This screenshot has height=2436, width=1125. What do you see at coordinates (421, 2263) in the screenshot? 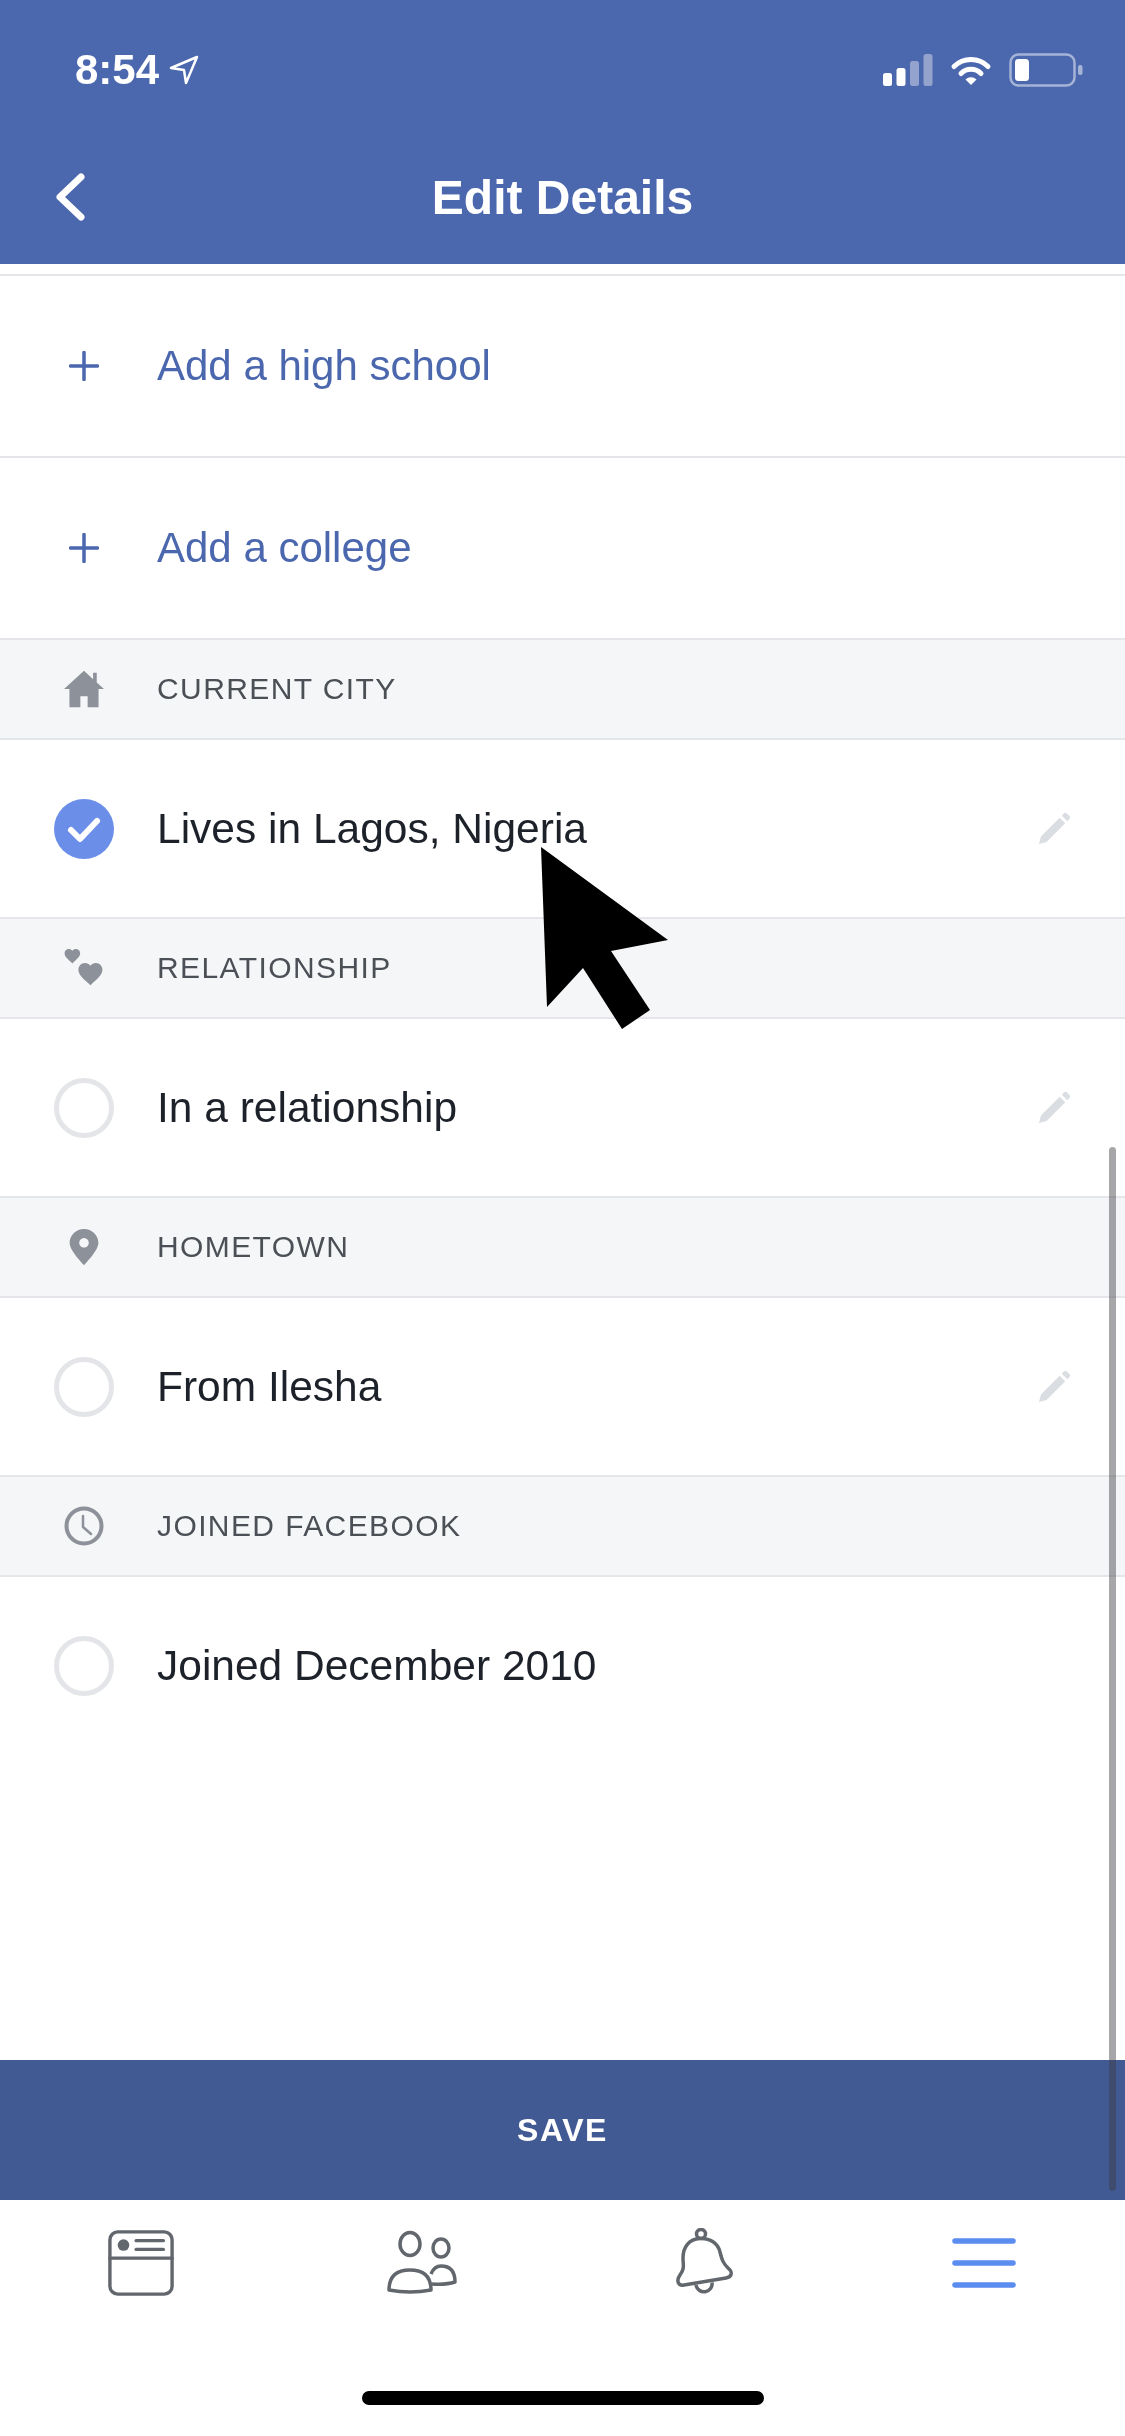
I see `people-icon` at bounding box center [421, 2263].